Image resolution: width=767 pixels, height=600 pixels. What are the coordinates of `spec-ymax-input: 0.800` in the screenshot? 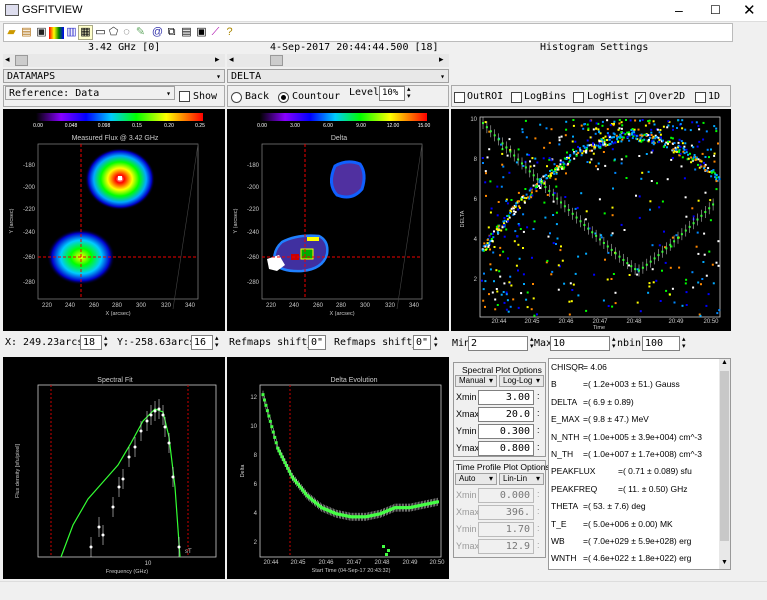 It's located at (506, 448).